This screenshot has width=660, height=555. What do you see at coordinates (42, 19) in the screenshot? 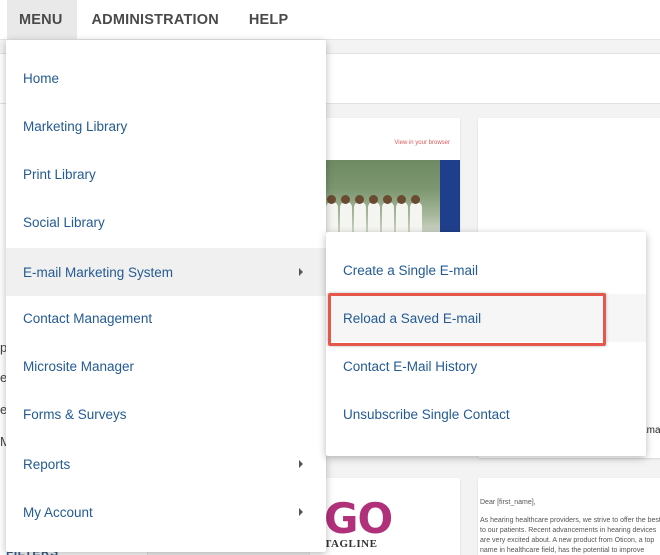
I see `nav-menu-button: MENU` at bounding box center [42, 19].